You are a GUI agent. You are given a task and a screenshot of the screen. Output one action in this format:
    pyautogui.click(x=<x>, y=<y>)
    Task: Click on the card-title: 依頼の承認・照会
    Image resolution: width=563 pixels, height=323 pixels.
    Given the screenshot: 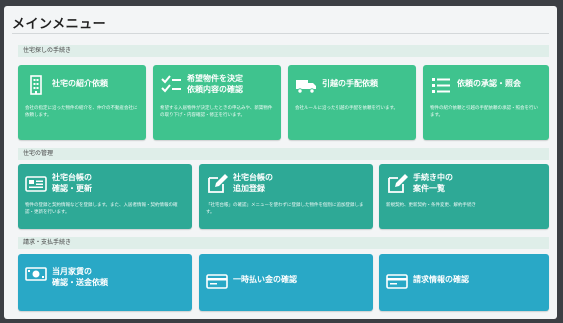 What is the action you would take?
    pyautogui.click(x=489, y=83)
    